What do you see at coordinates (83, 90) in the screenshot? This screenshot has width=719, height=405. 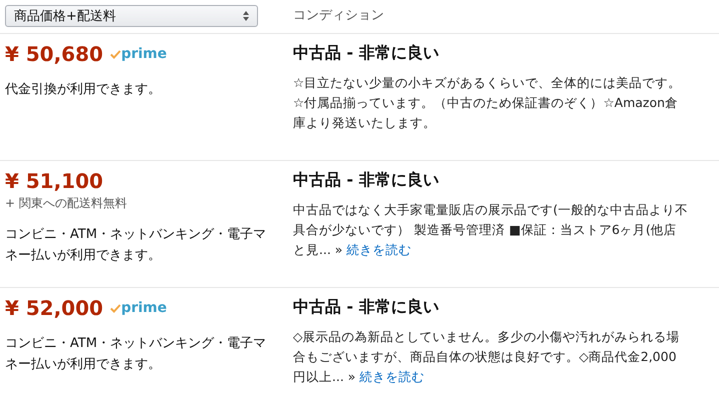 I see `payment-note: 代金引換が利用できます。` at bounding box center [83, 90].